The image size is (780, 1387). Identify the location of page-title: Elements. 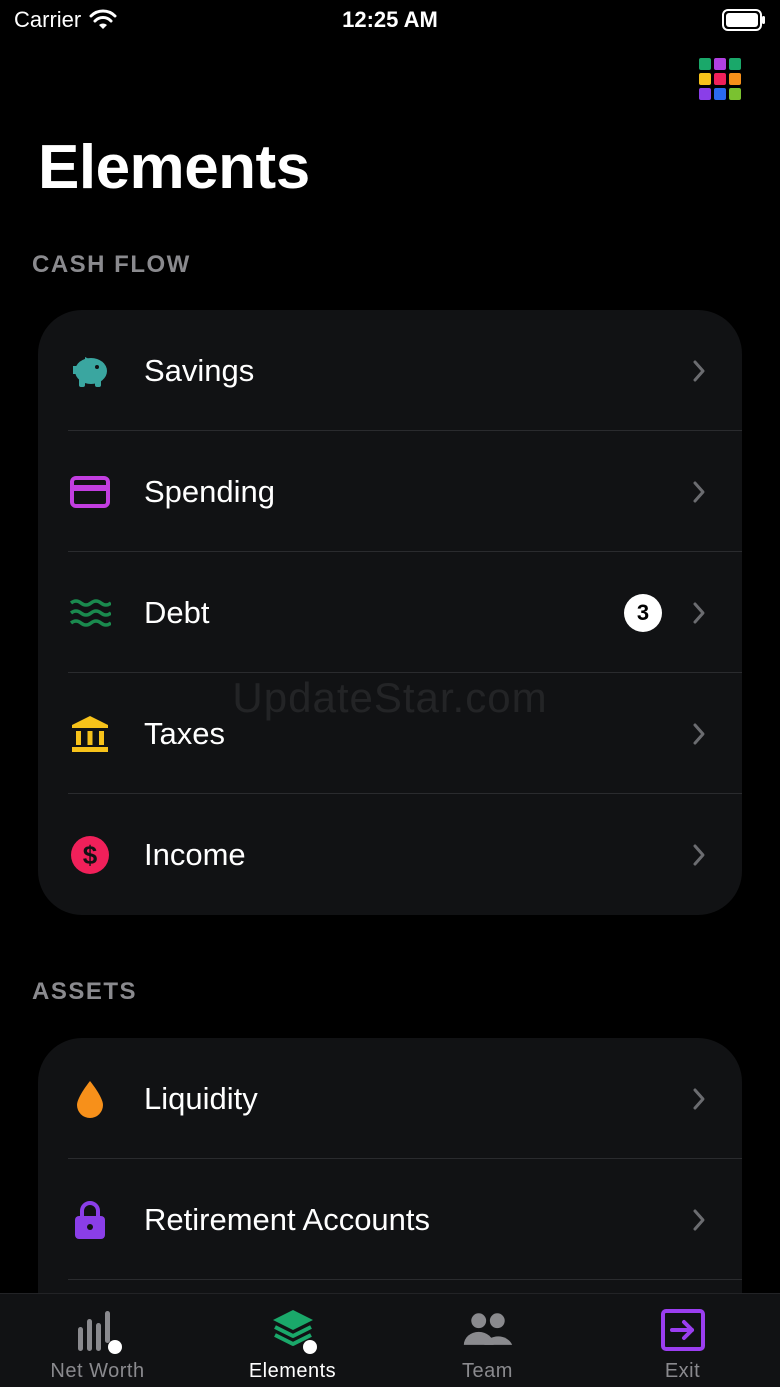
(174, 167).